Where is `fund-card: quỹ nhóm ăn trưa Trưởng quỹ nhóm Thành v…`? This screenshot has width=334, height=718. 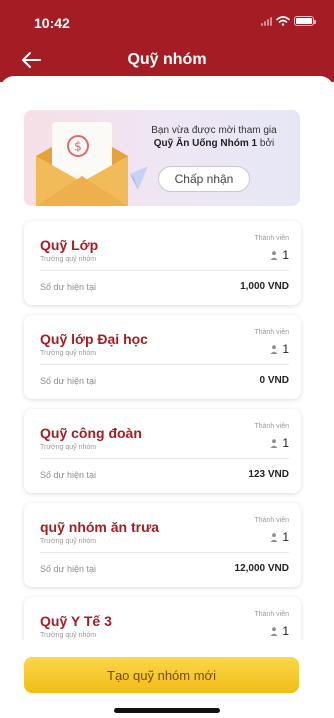 fund-card: quỹ nhóm ăn trưa Trưởng quỹ nhóm Thành v… is located at coordinates (162, 545).